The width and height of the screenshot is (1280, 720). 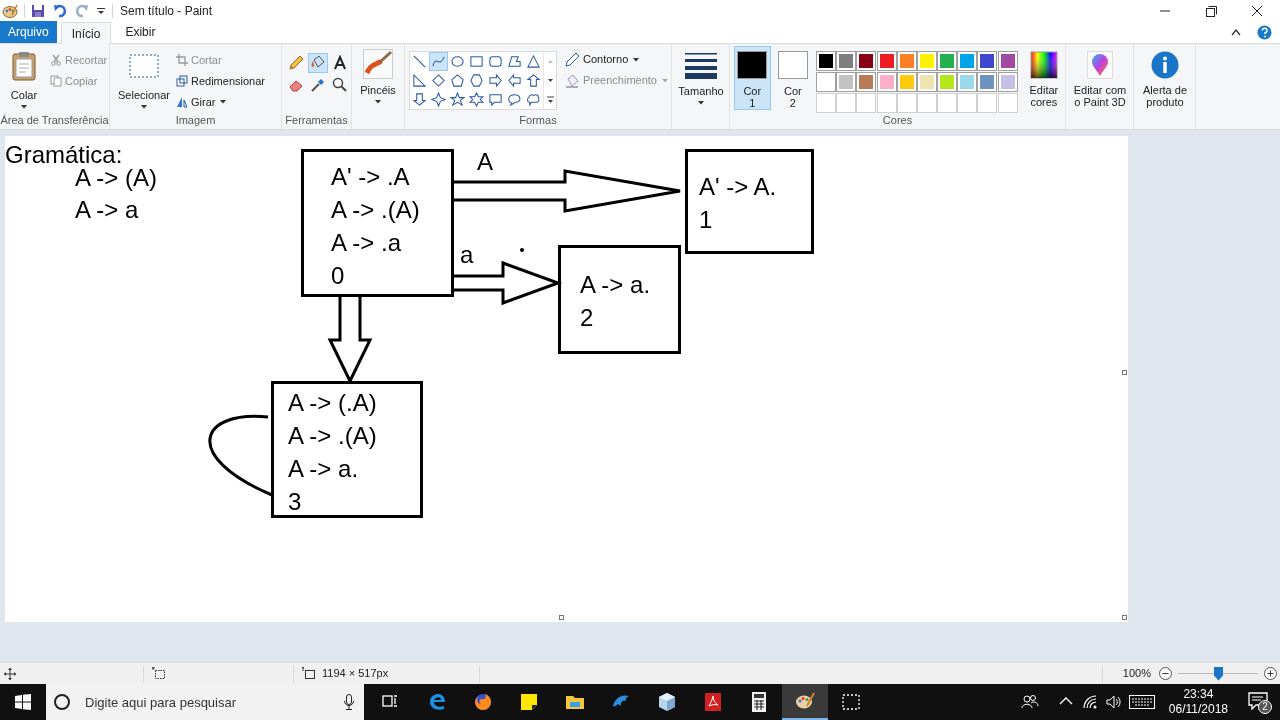 What do you see at coordinates (220, 102) in the screenshot?
I see `rotate-button: Girar` at bounding box center [220, 102].